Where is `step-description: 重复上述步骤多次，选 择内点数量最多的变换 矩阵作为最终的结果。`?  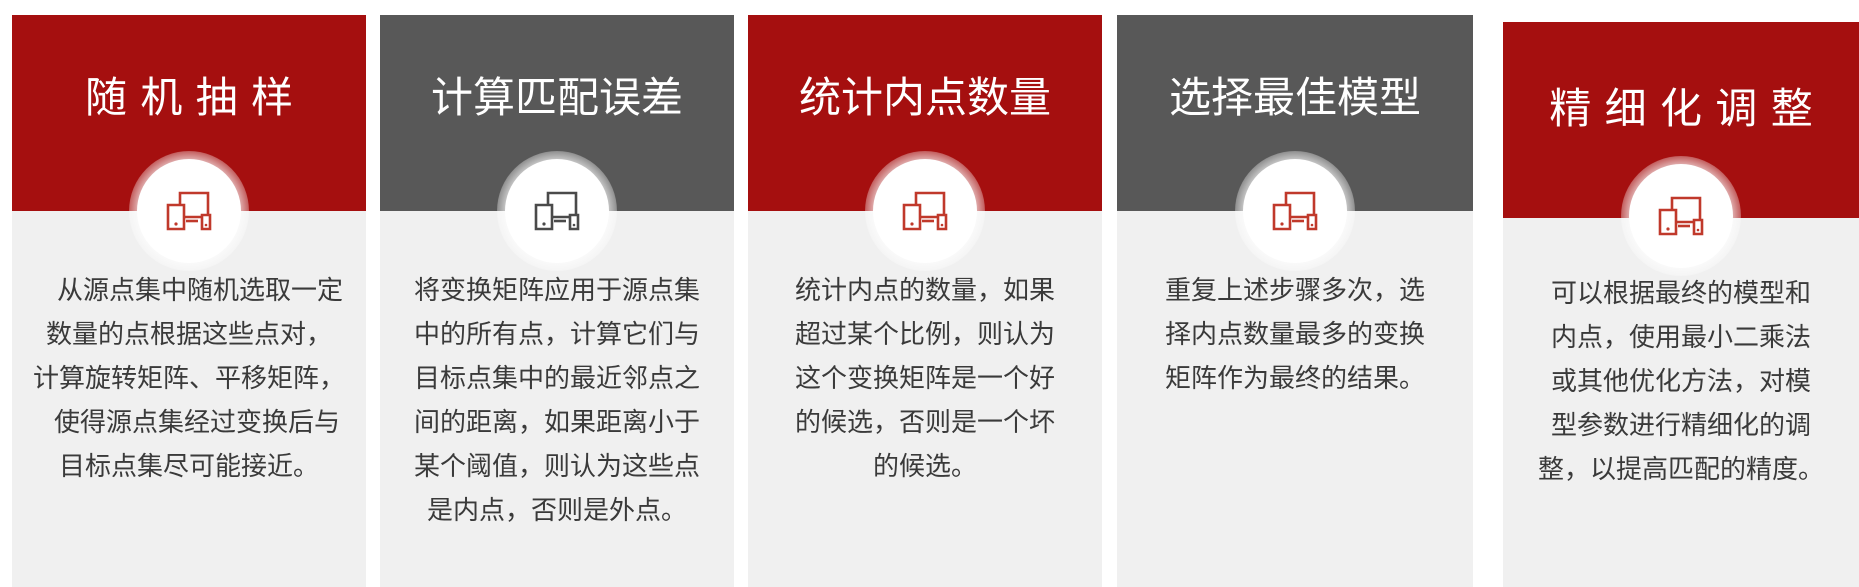 step-description: 重复上述步骤多次，选 择内点数量最多的变换 矩阵作为最终的结果。 is located at coordinates (1294, 335).